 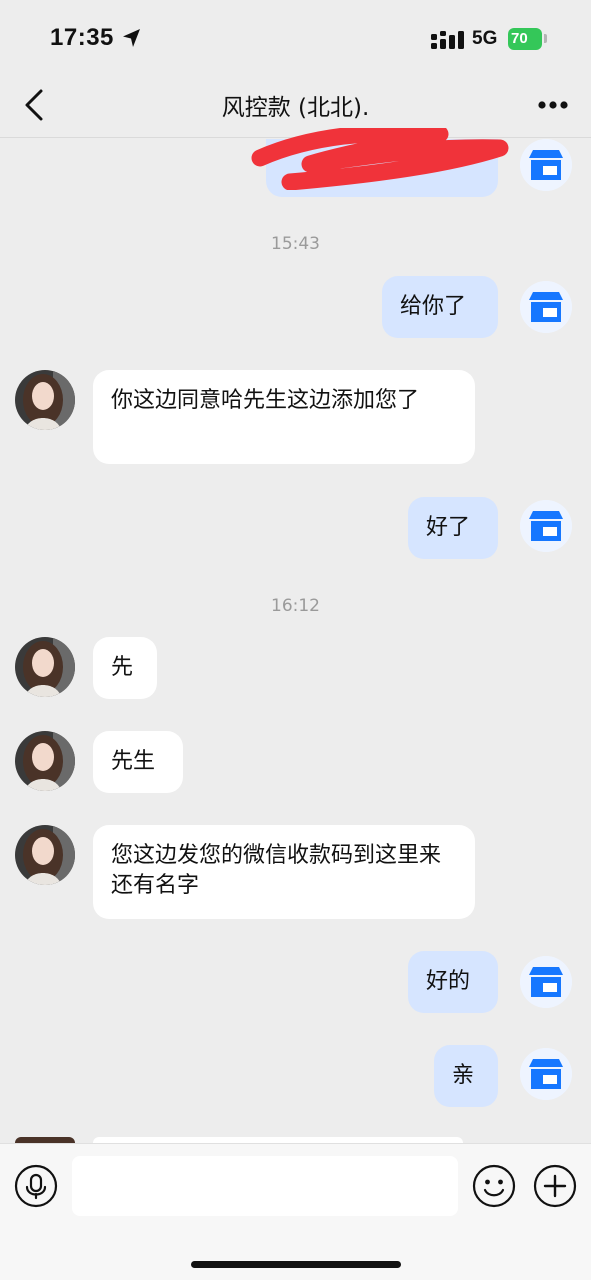 I want to click on signal-icon, so click(x=447, y=40).